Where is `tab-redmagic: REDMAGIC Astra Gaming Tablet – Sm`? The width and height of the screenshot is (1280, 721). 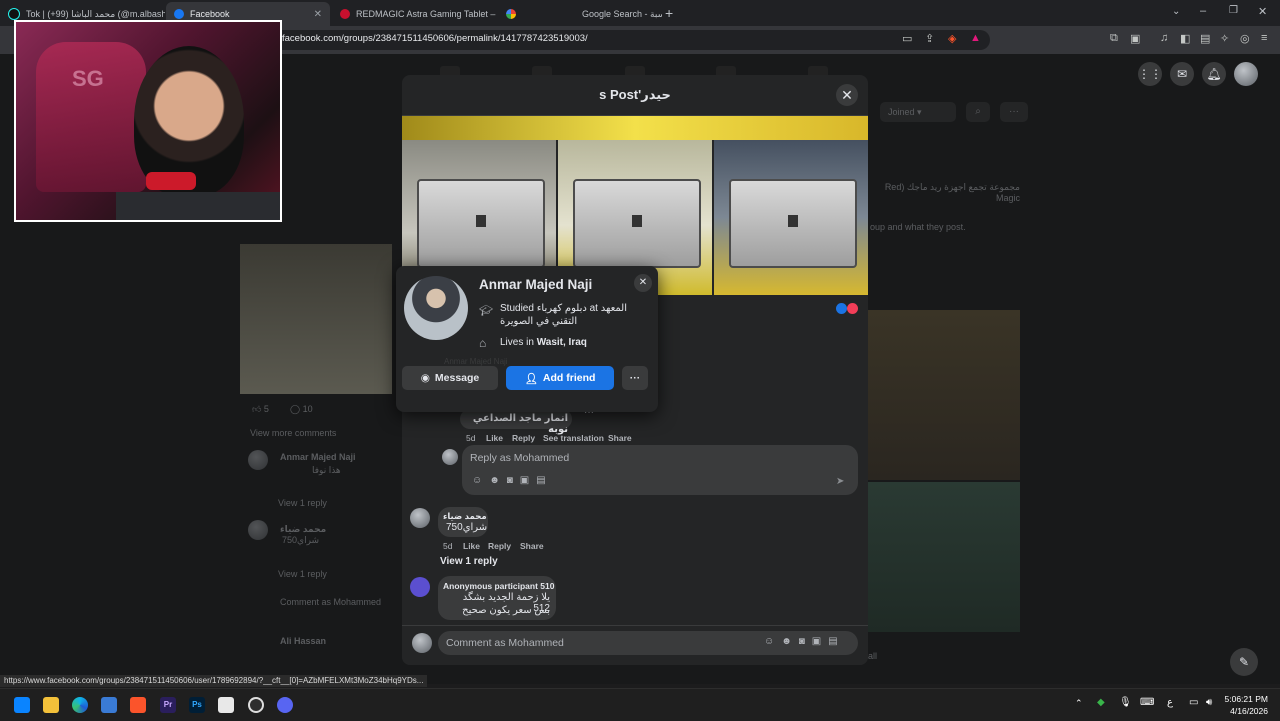 tab-redmagic: REDMAGIC Astra Gaming Tablet – Sm is located at coordinates (414, 14).